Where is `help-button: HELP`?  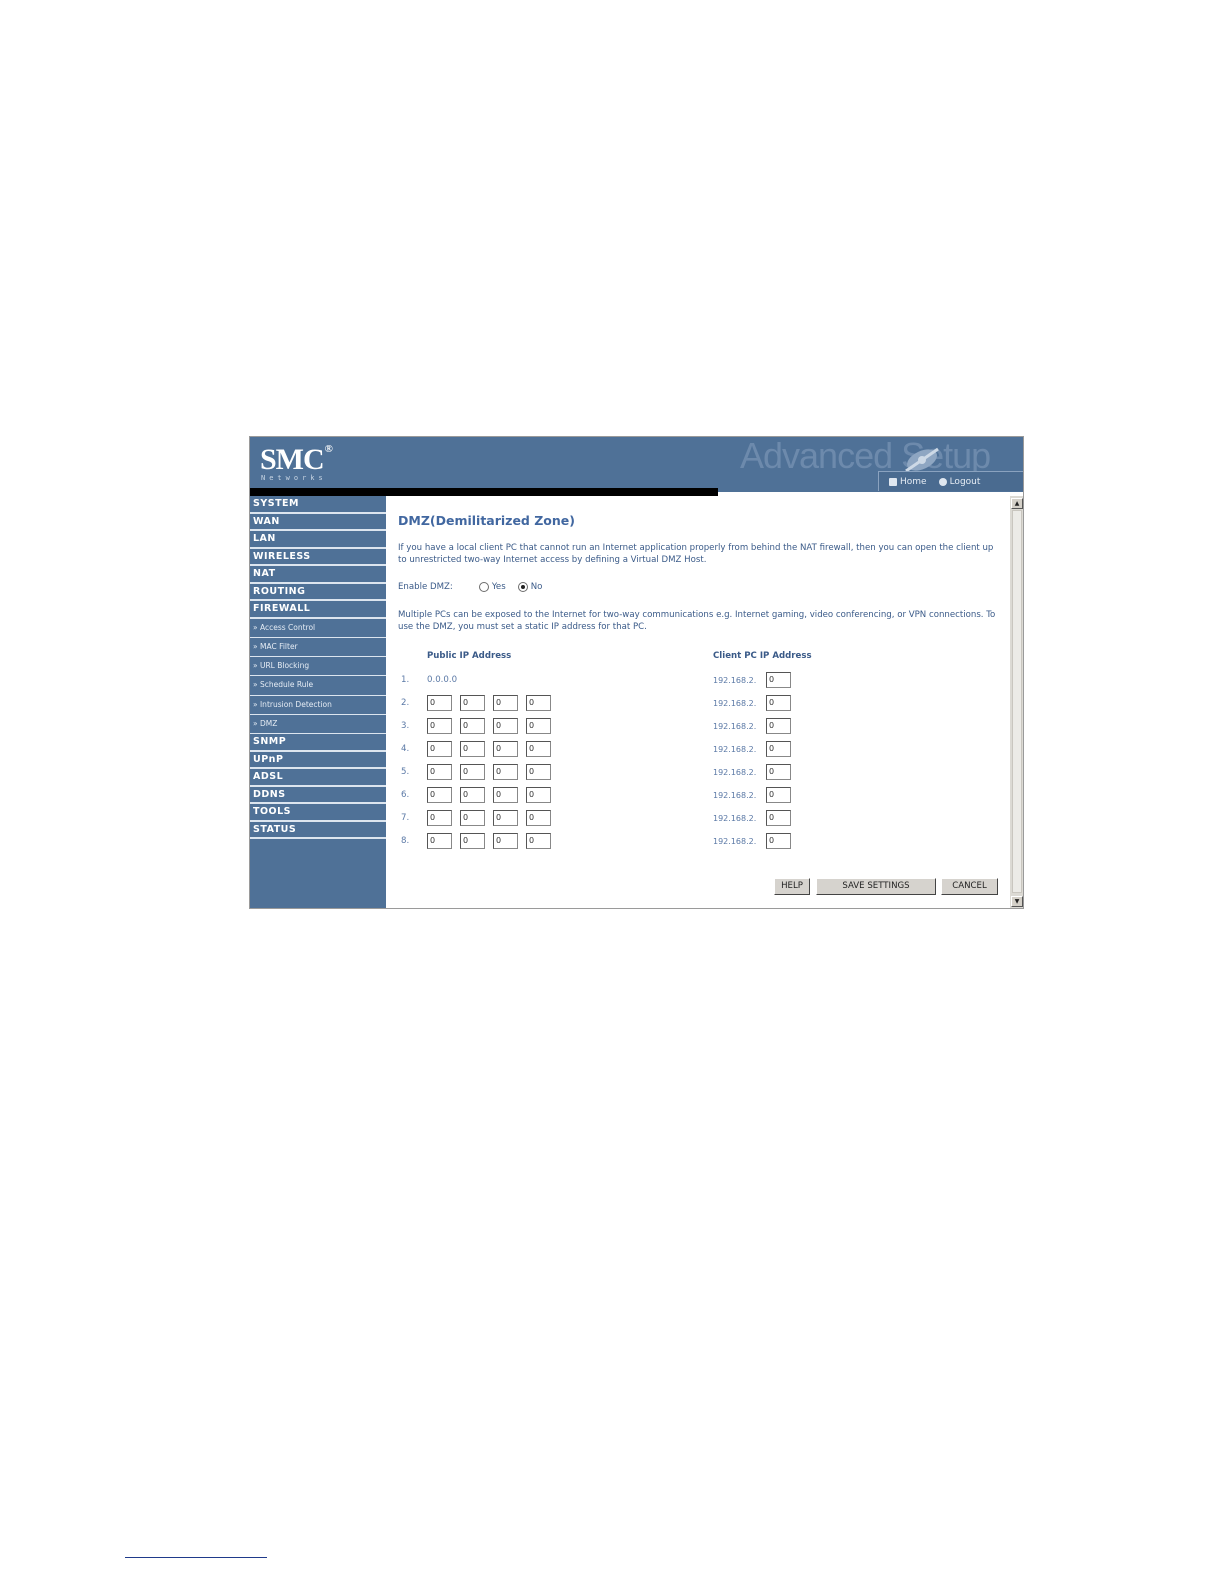
help-button: HELP is located at coordinates (792, 886).